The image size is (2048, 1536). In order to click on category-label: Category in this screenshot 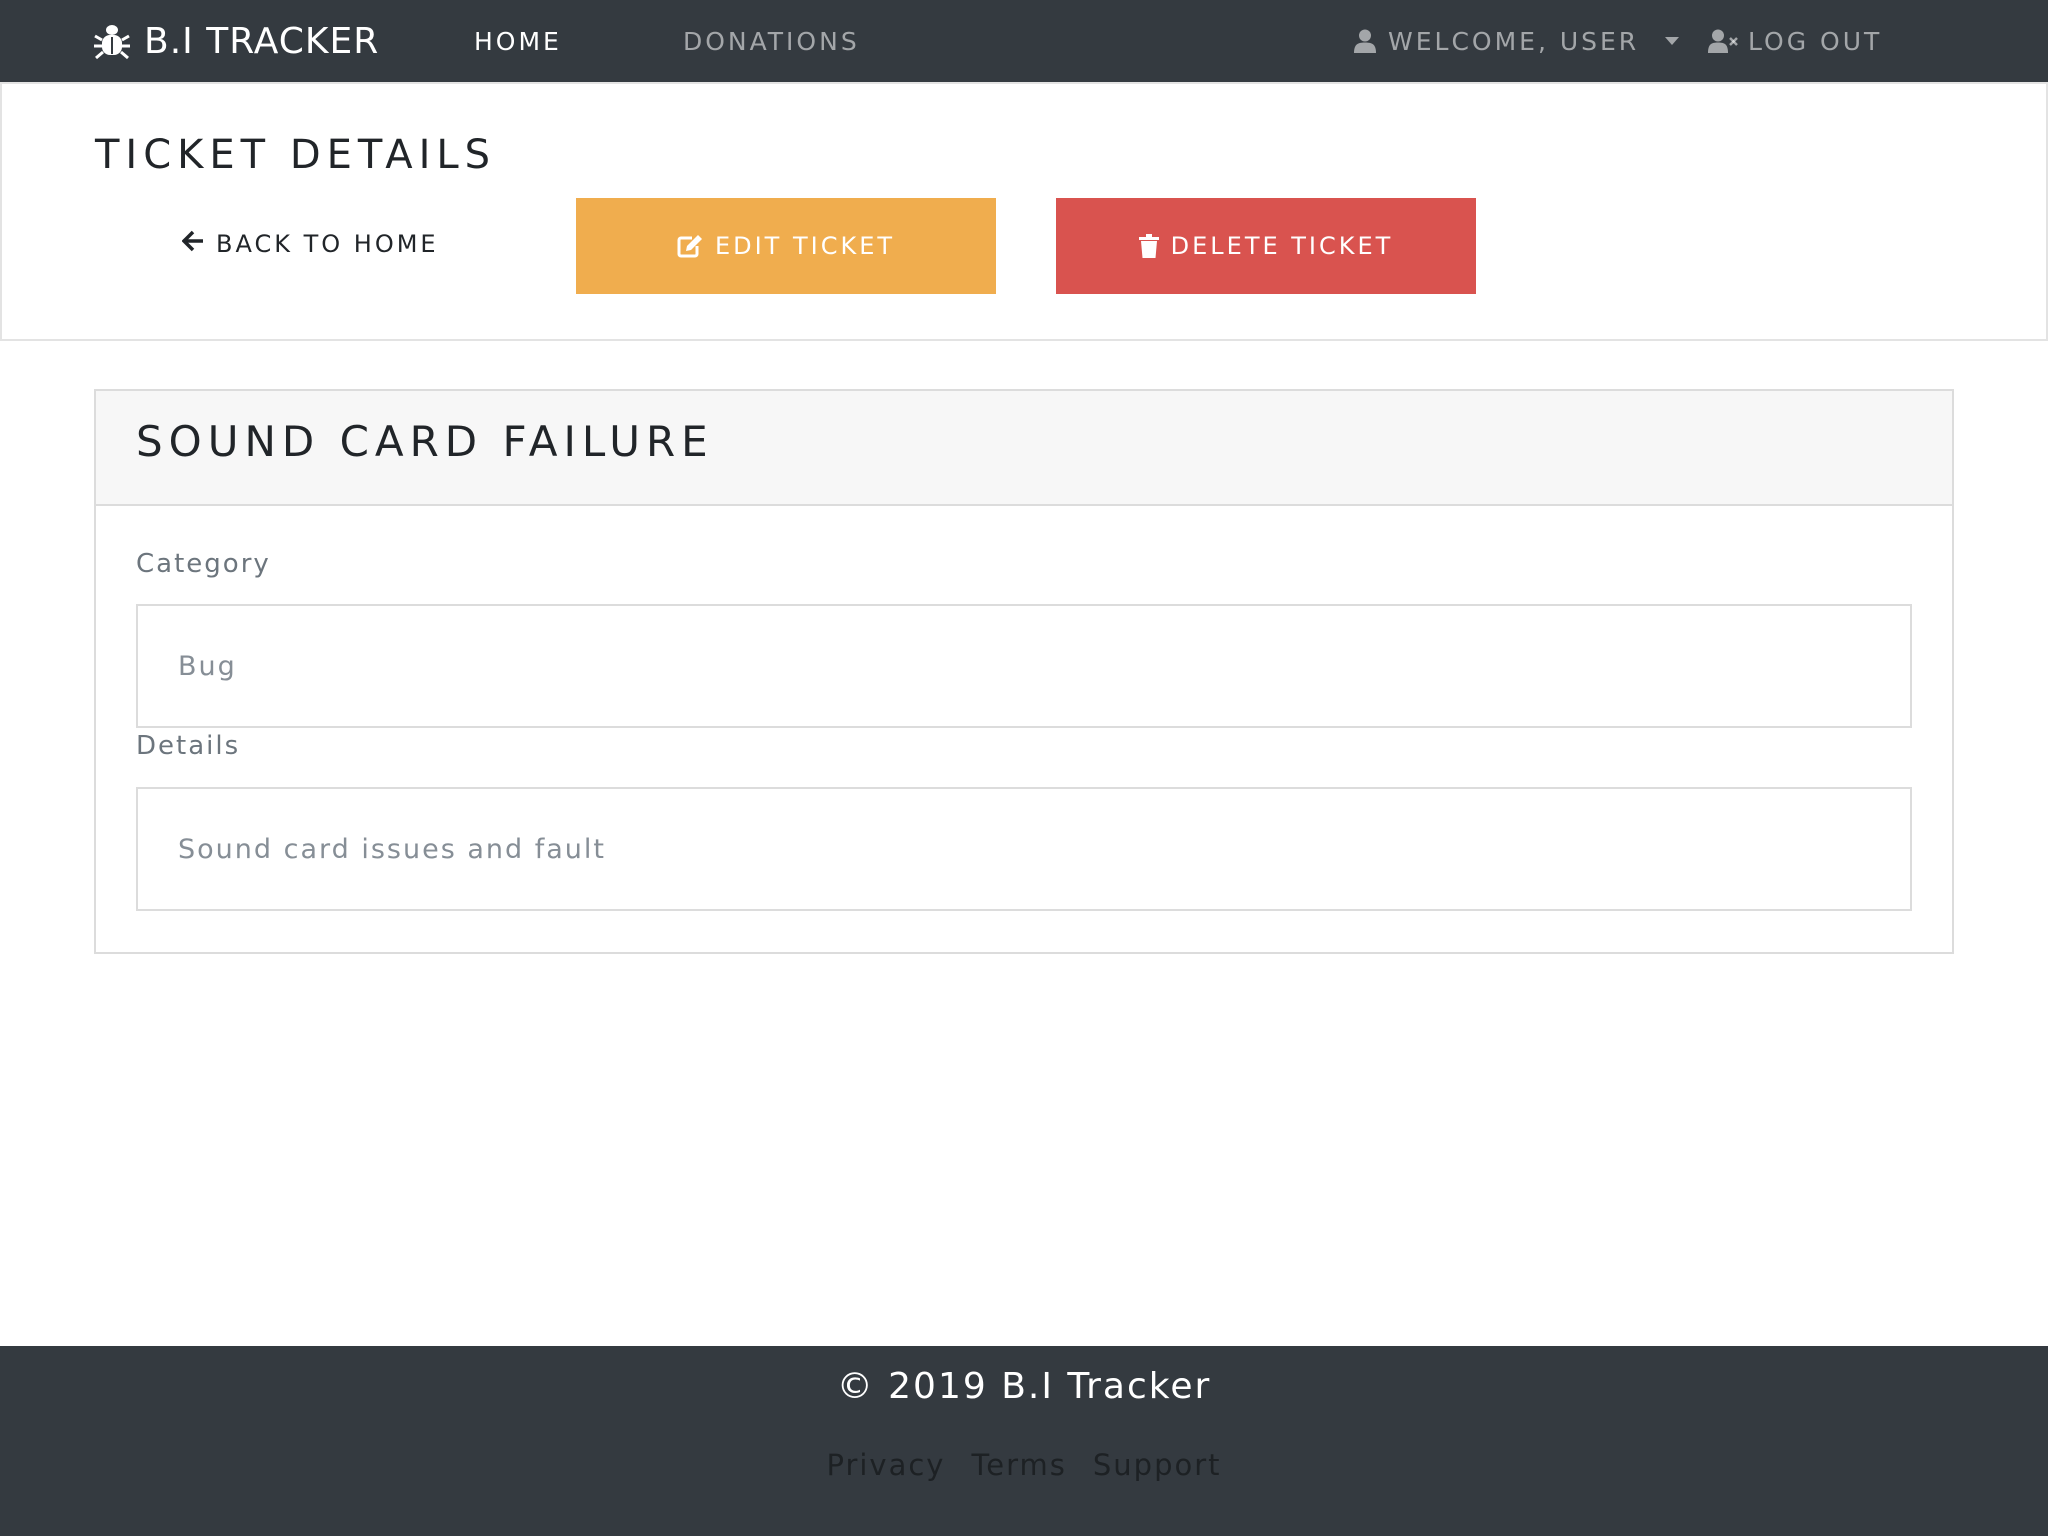, I will do `click(203, 564)`.